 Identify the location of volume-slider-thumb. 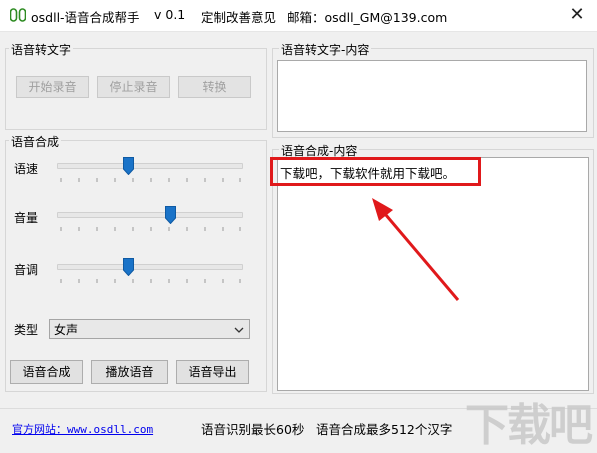
(170, 215).